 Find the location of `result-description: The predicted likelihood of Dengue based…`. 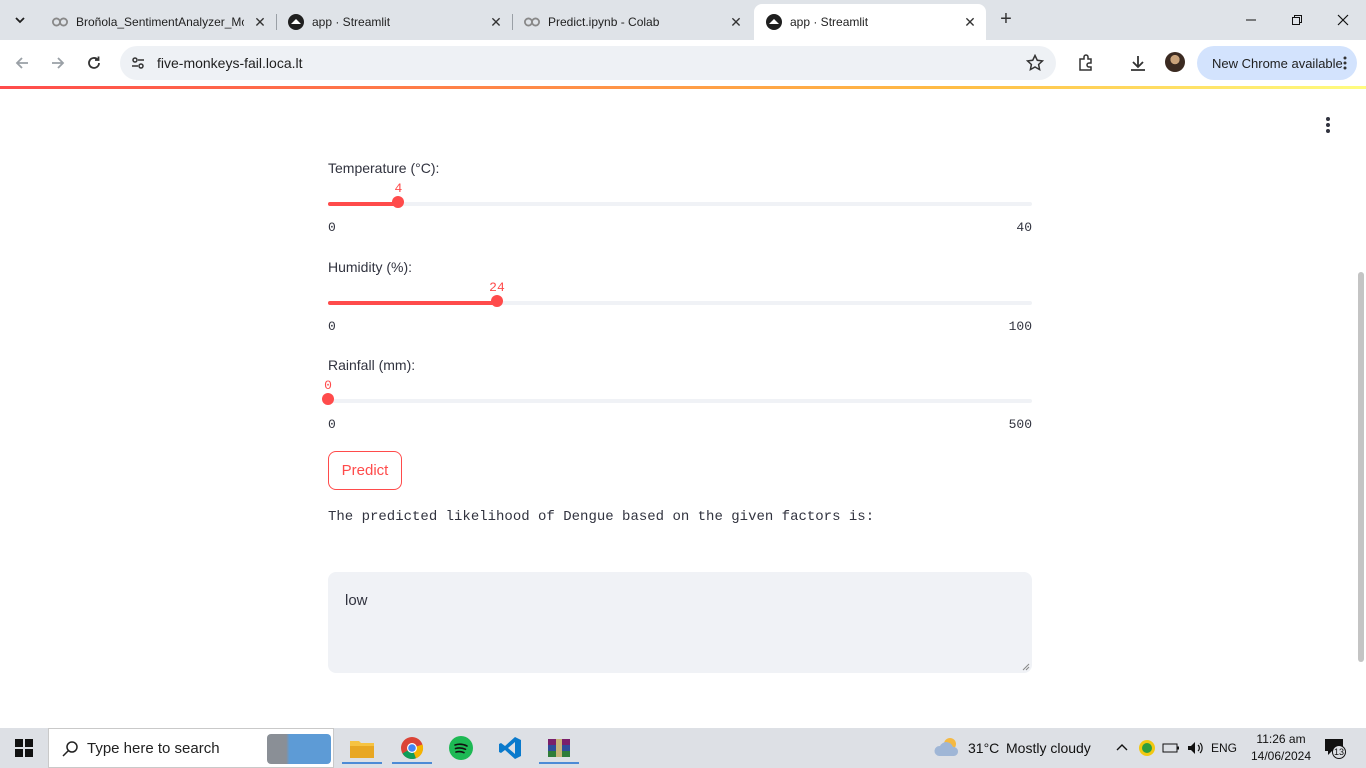

result-description: The predicted likelihood of Dengue based… is located at coordinates (601, 517).